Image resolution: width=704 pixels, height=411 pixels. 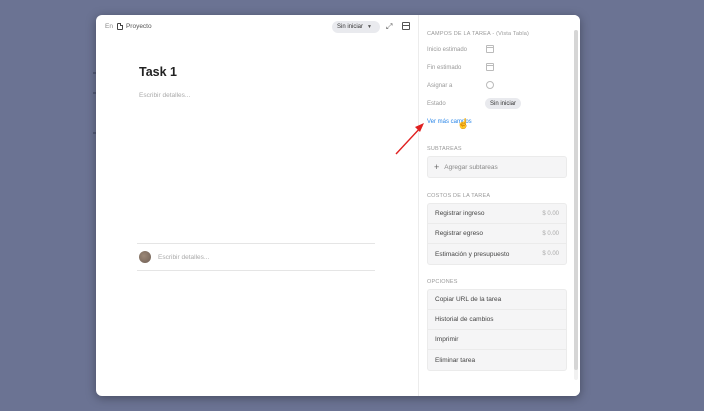 I want to click on cost-label: Registrar ingreso, so click(x=460, y=213).